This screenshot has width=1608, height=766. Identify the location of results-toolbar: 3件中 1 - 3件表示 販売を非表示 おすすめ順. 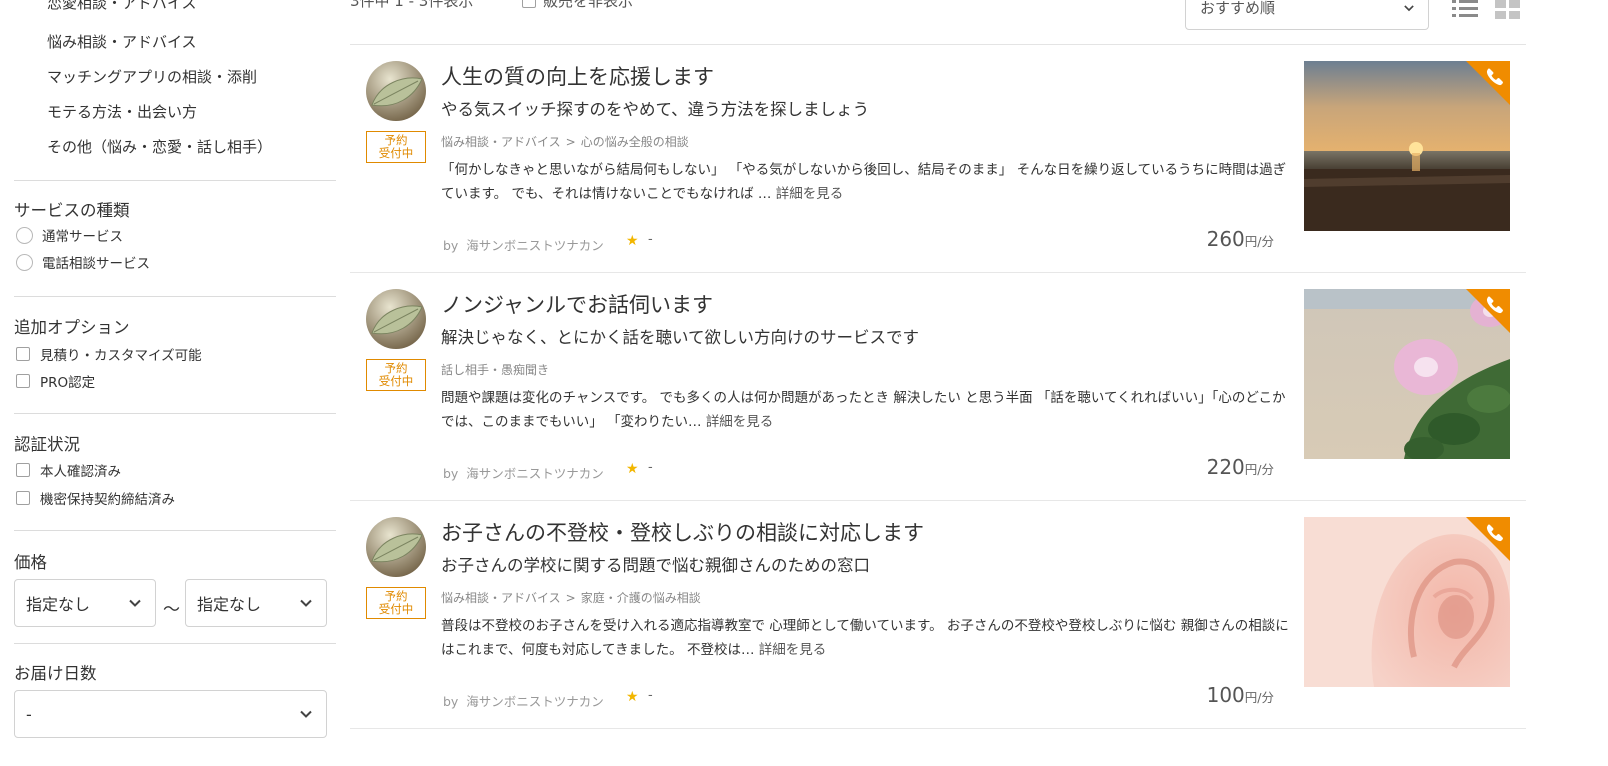
(972, 22).